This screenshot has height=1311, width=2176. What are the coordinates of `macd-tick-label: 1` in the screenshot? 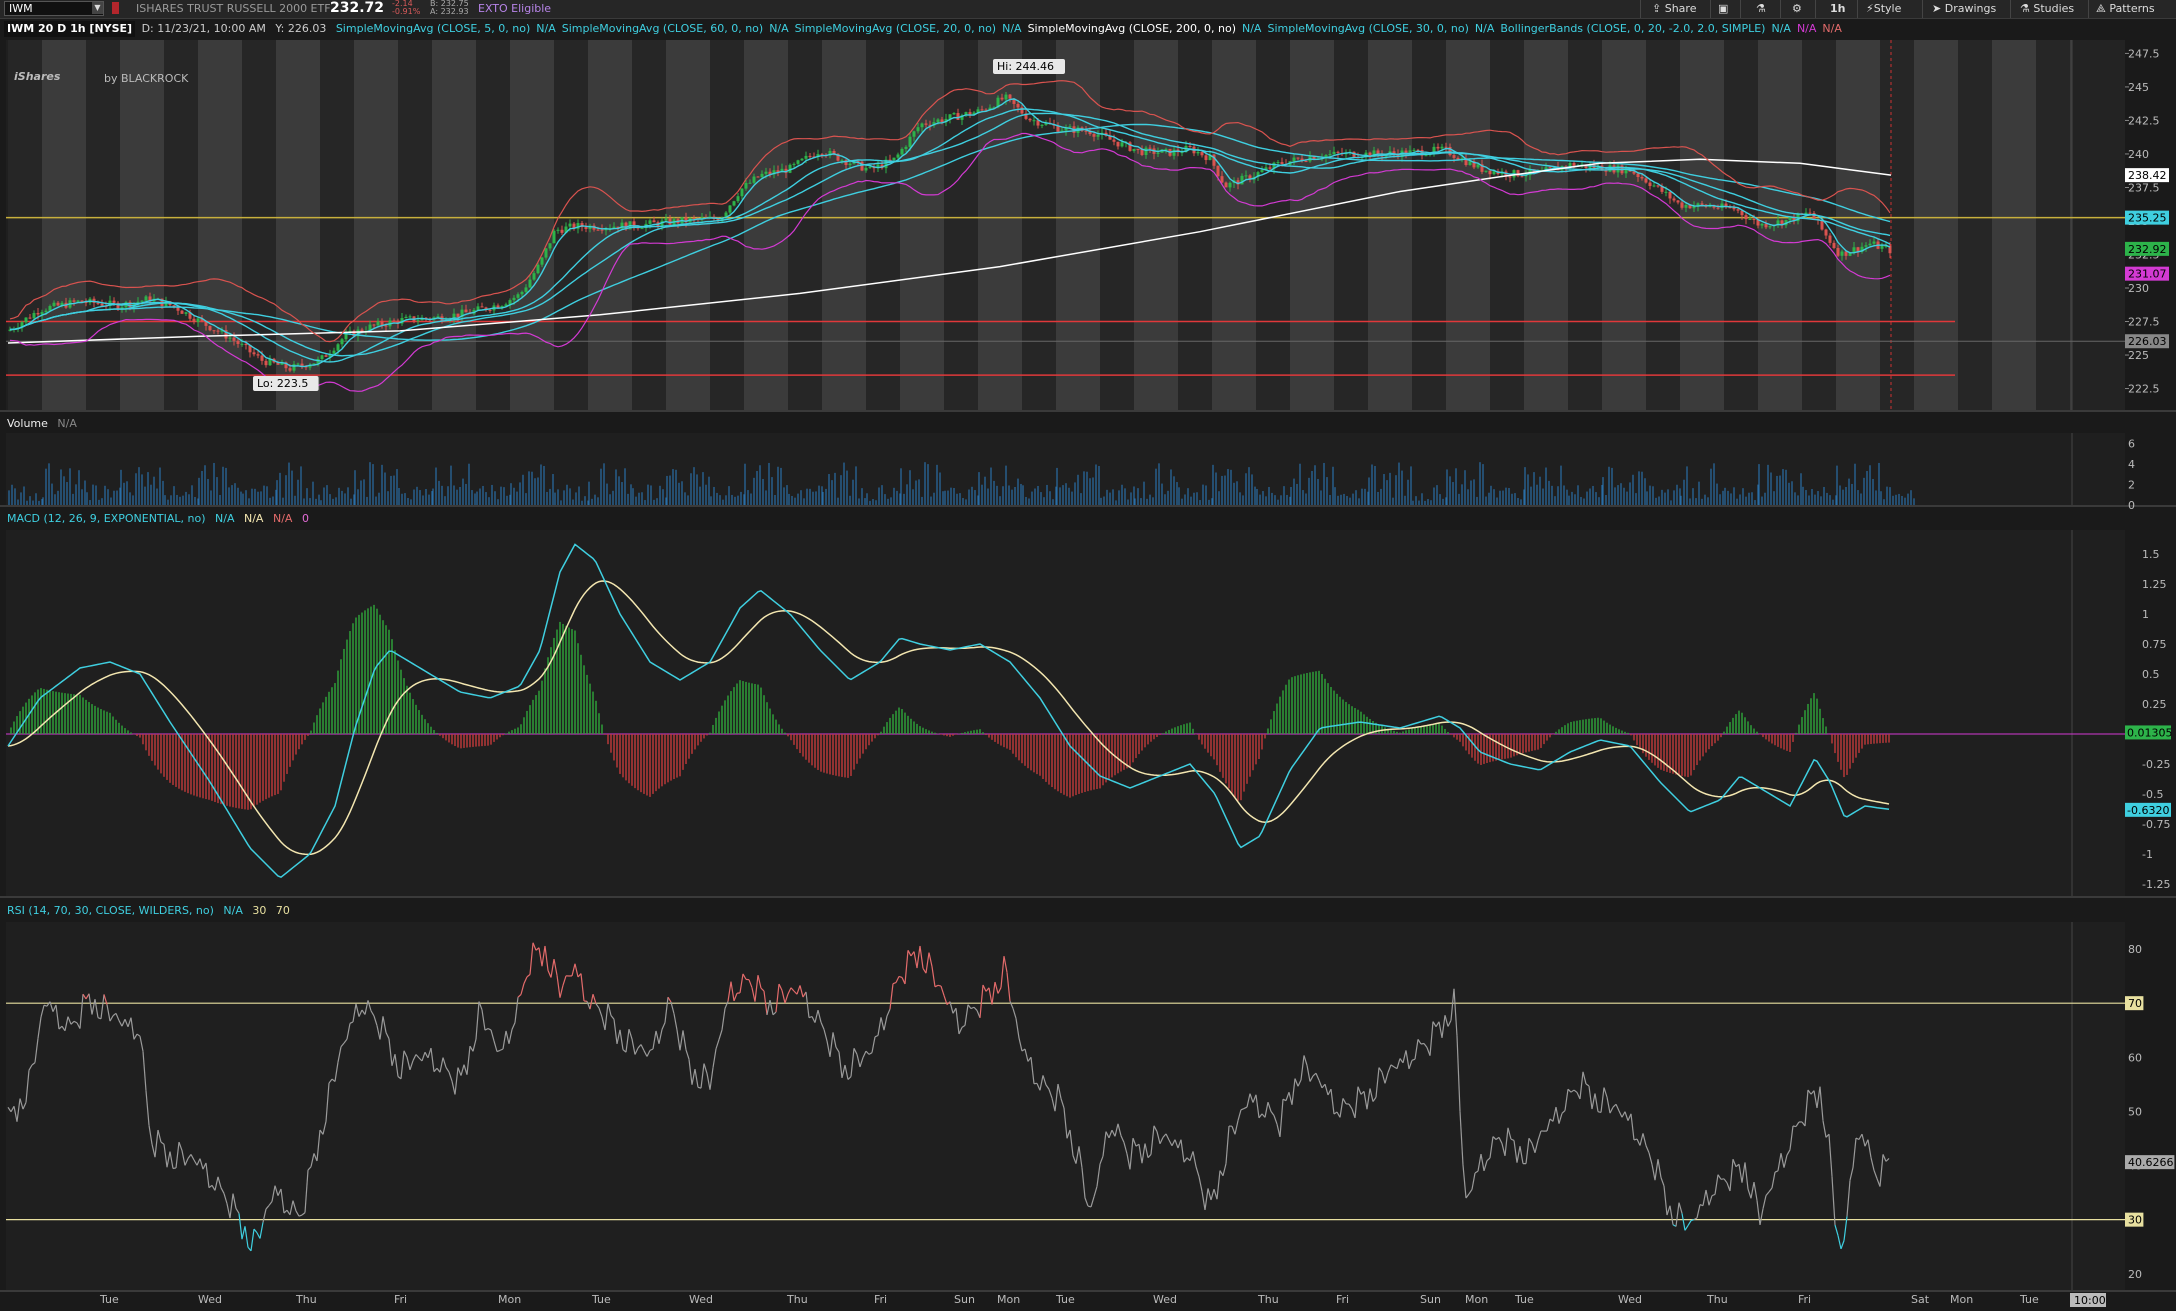 It's located at (2145, 614).